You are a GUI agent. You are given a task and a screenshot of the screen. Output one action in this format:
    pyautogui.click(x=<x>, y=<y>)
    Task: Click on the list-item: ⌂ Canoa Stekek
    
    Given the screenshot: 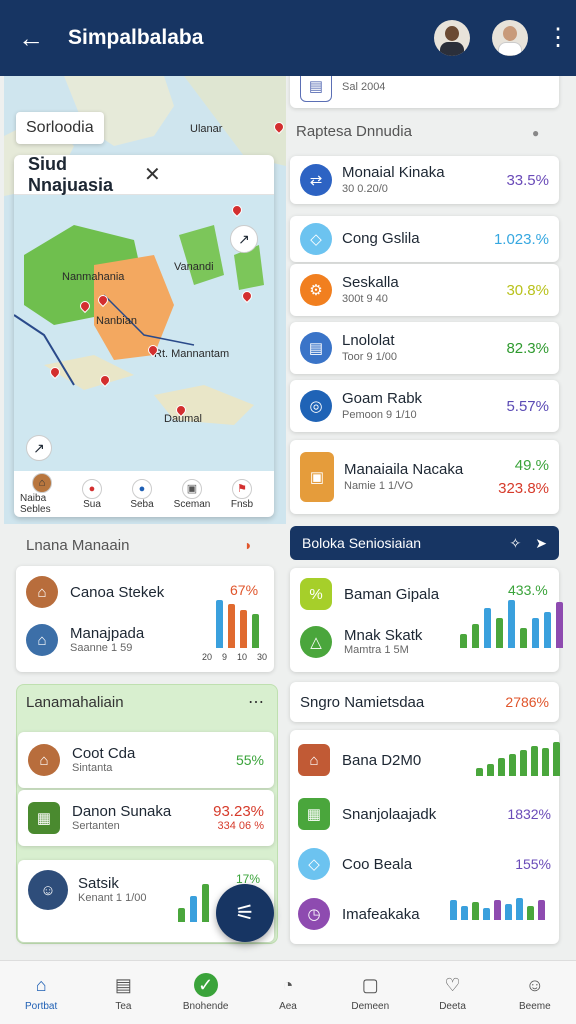 What is the action you would take?
    pyautogui.click(x=95, y=592)
    